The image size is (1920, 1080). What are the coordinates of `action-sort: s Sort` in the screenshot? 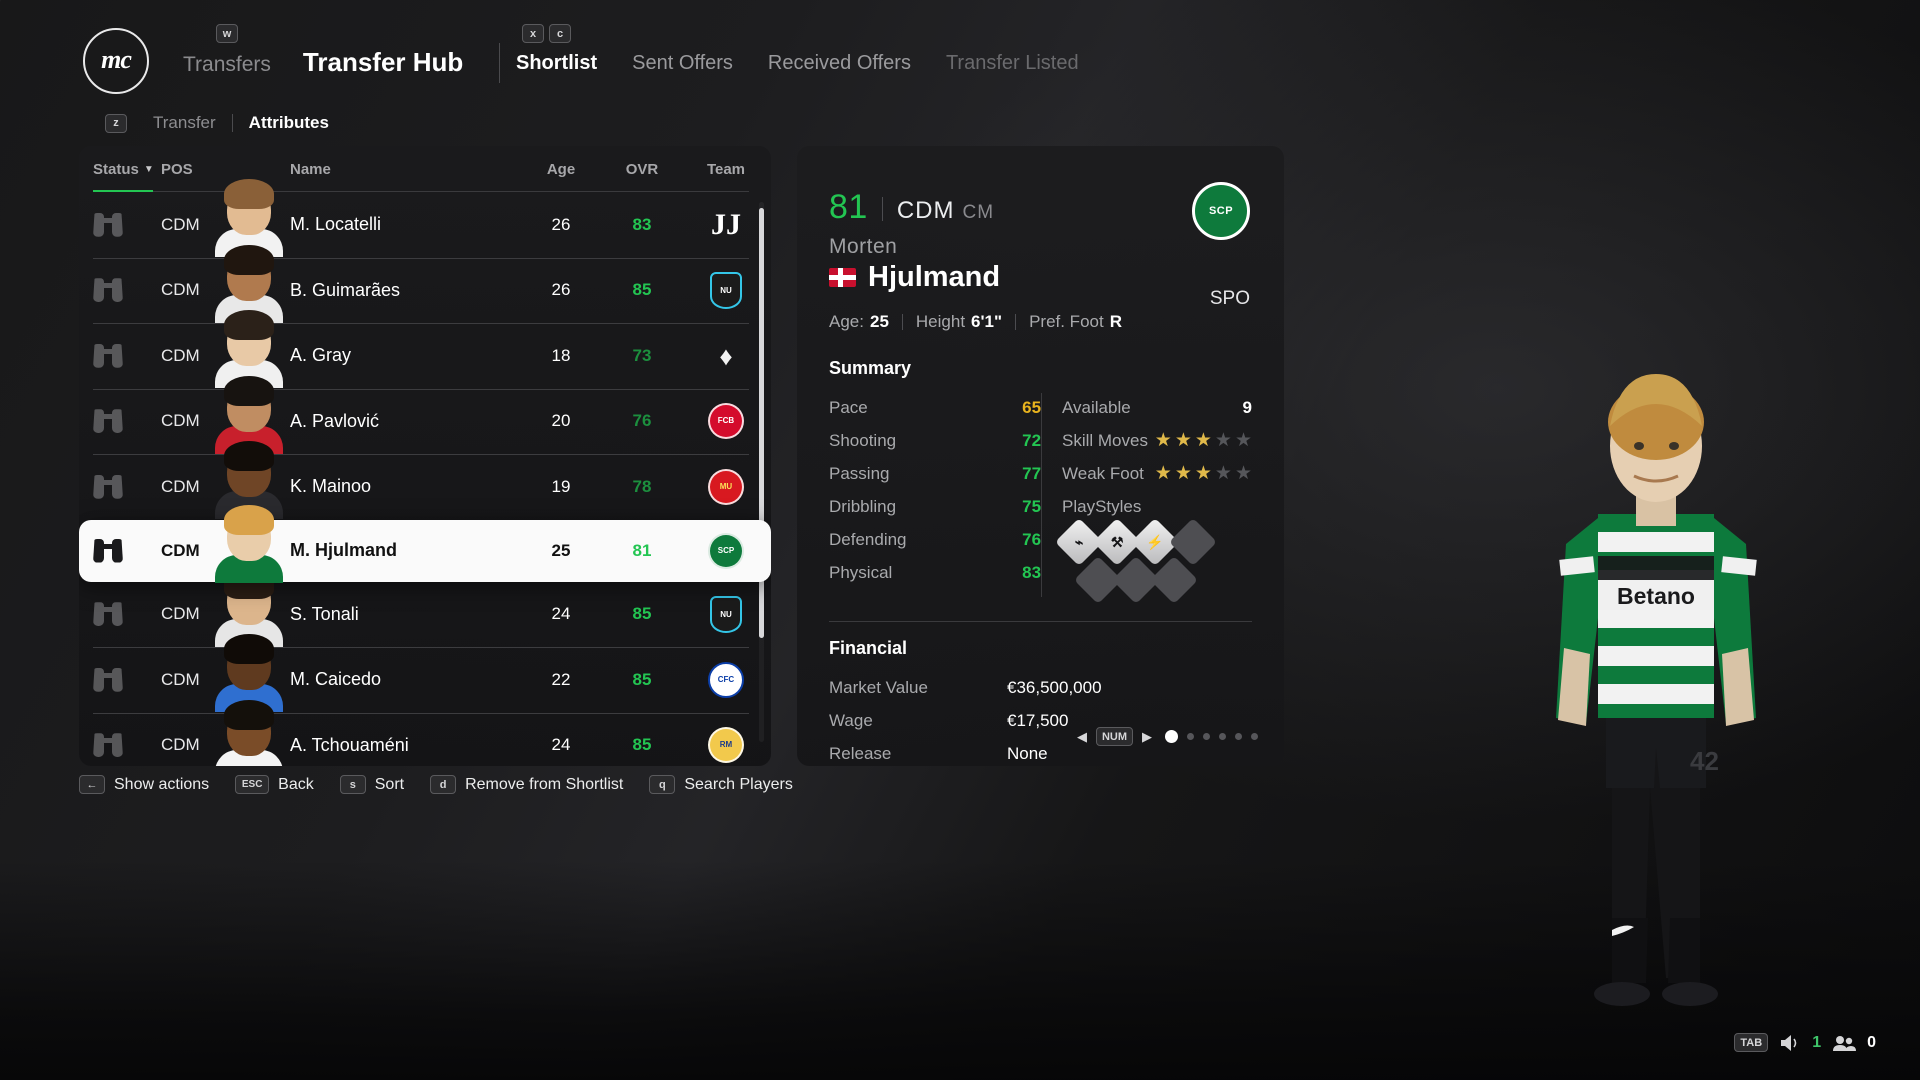 It's located at (371, 784).